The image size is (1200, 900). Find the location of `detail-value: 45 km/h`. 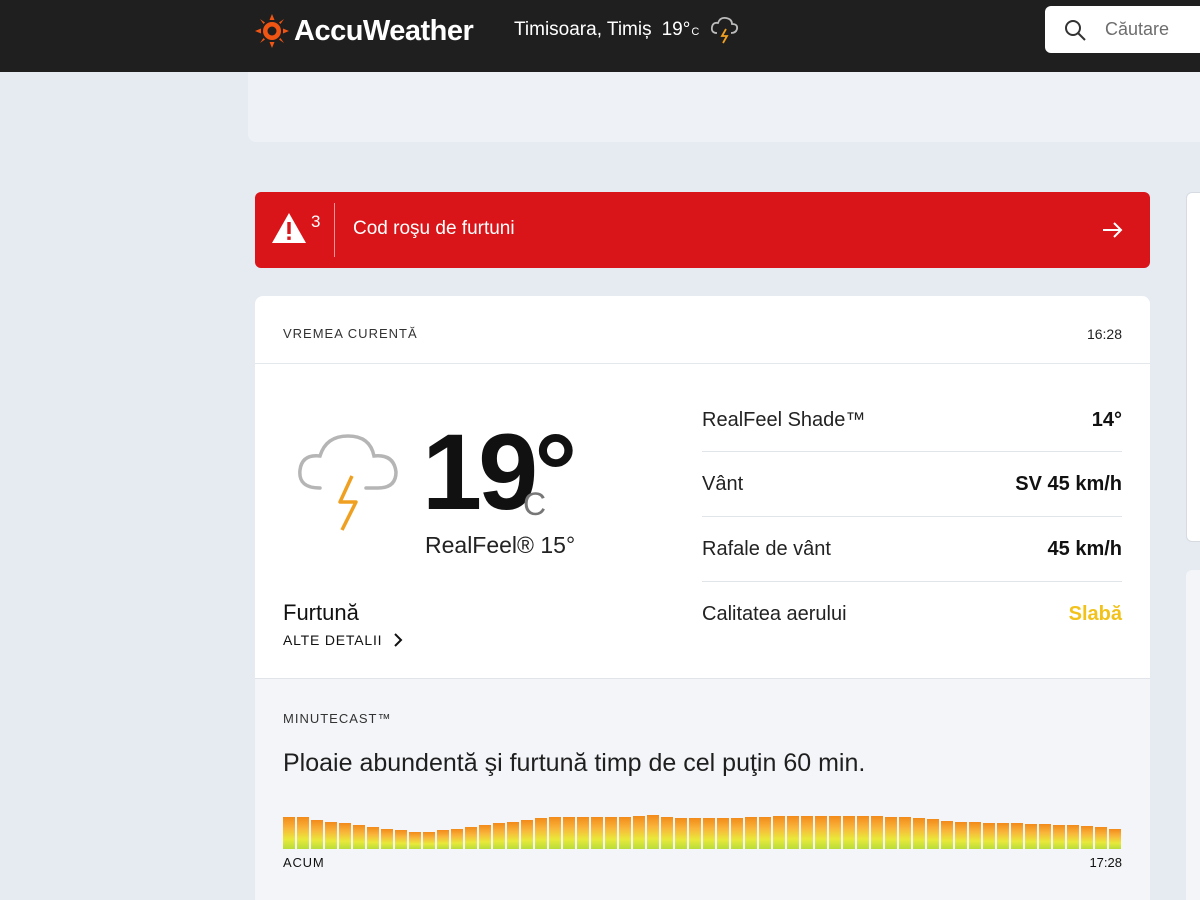

detail-value: 45 km/h is located at coordinates (1084, 548).